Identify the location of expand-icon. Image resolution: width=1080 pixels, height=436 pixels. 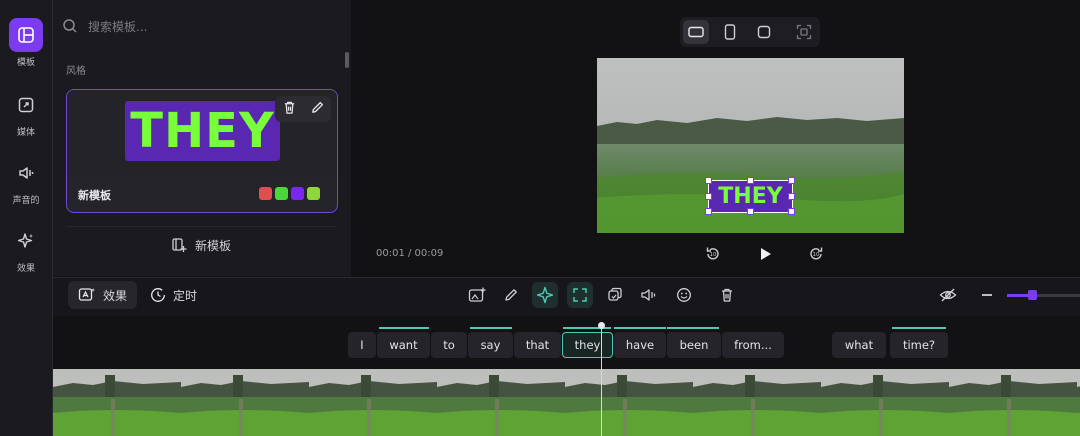
(580, 295).